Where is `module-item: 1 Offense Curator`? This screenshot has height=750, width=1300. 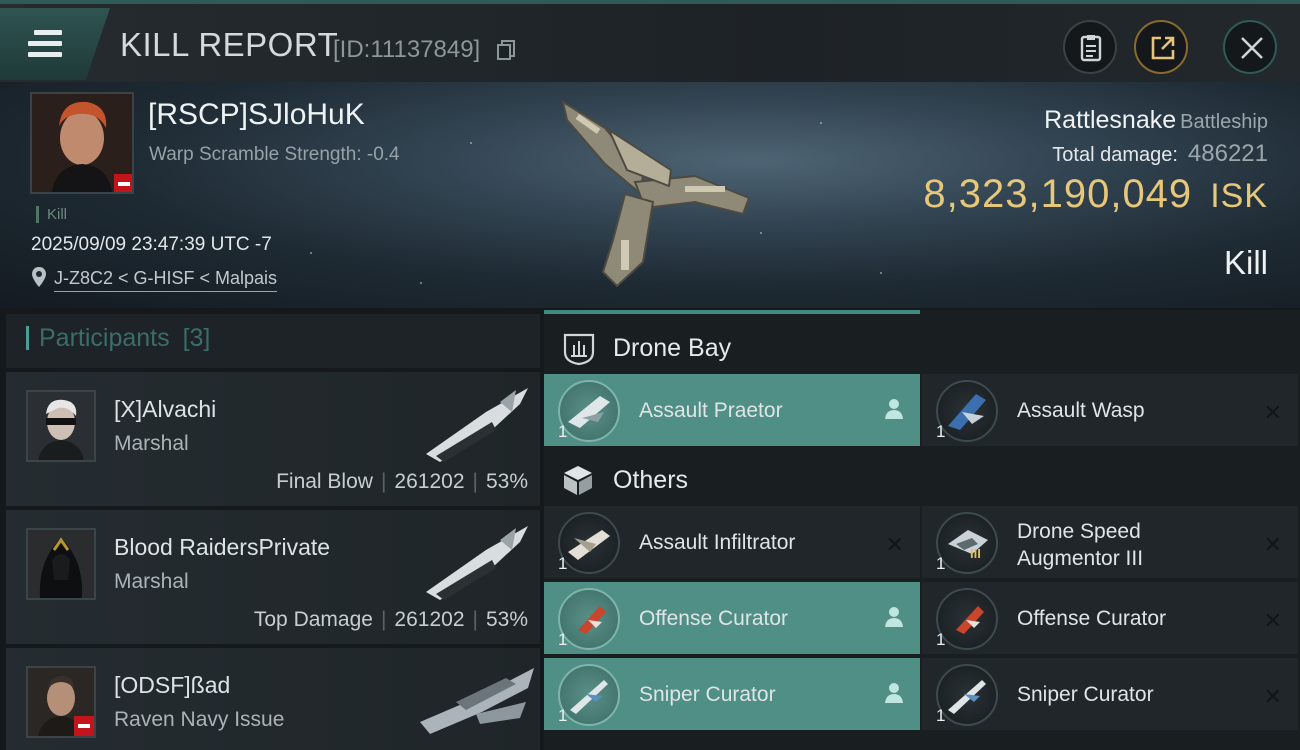 module-item: 1 Offense Curator is located at coordinates (732, 618).